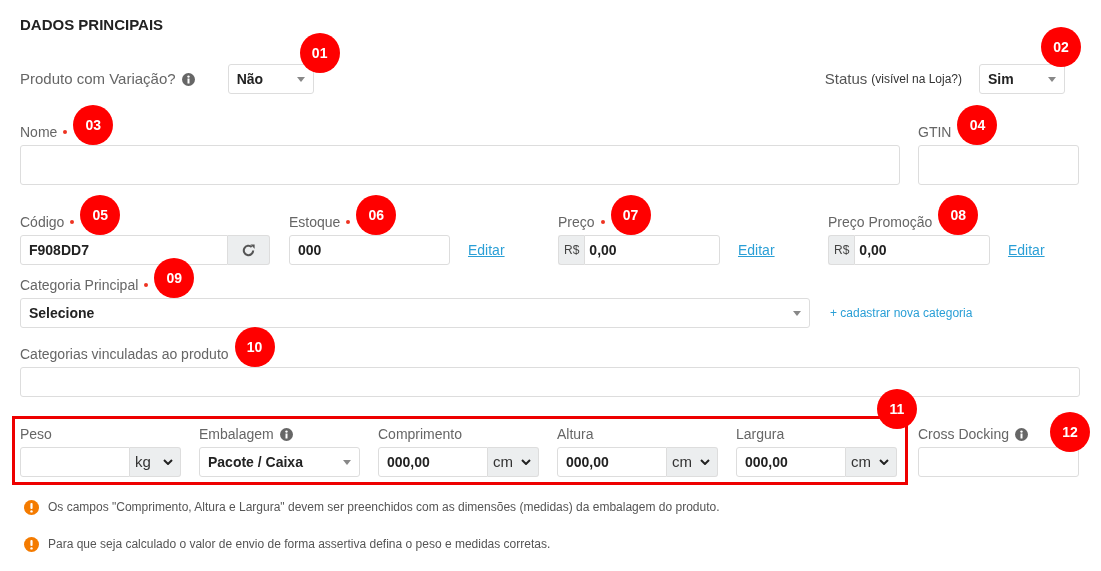 The height and width of the screenshot is (571, 1101). Describe the element at coordinates (254, 347) in the screenshot. I see `number-badge: 10` at that location.